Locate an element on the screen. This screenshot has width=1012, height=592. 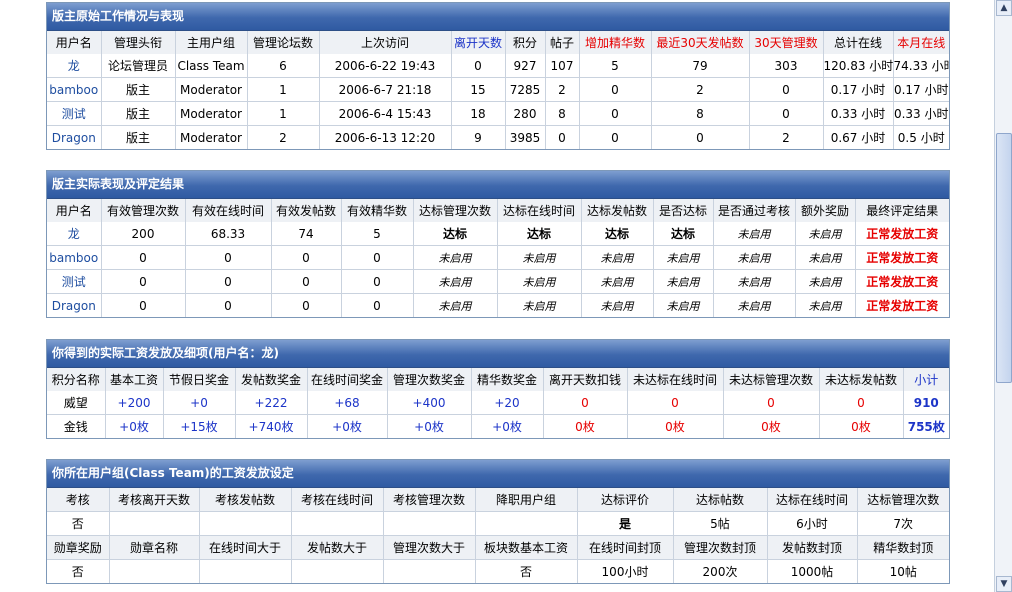
column-header: 达标评价 is located at coordinates (625, 500).